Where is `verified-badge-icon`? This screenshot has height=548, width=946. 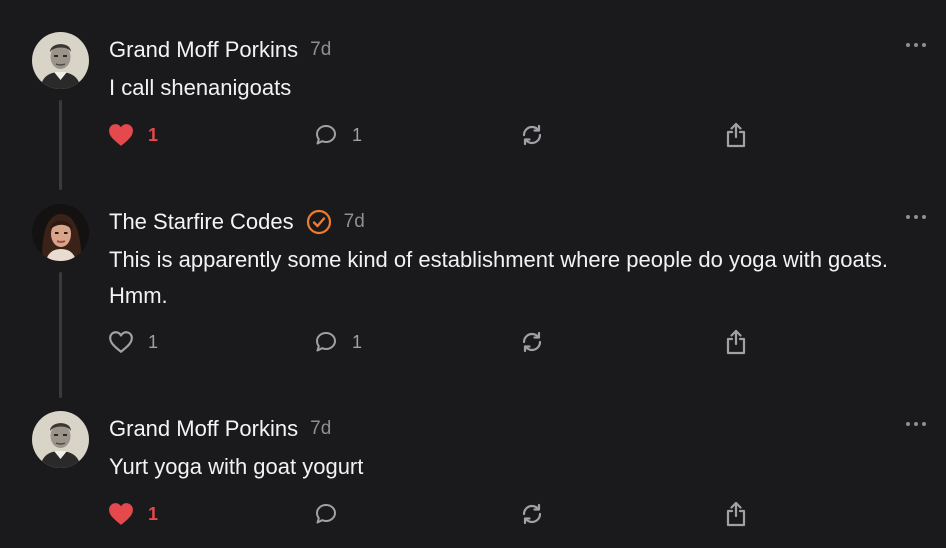
verified-badge-icon is located at coordinates (319, 222).